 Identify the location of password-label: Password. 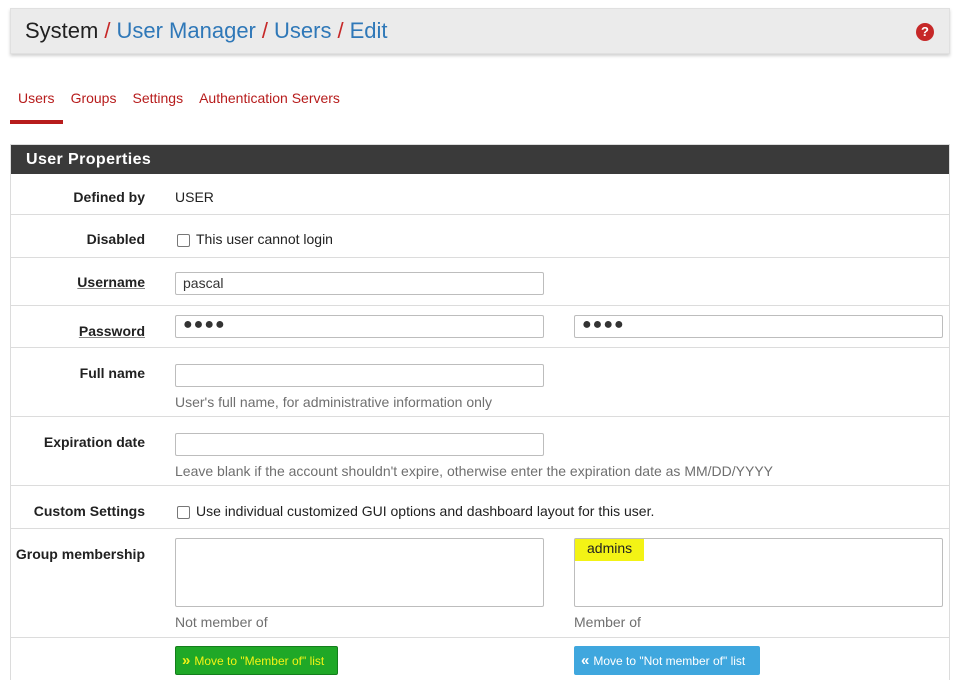
(111, 331).